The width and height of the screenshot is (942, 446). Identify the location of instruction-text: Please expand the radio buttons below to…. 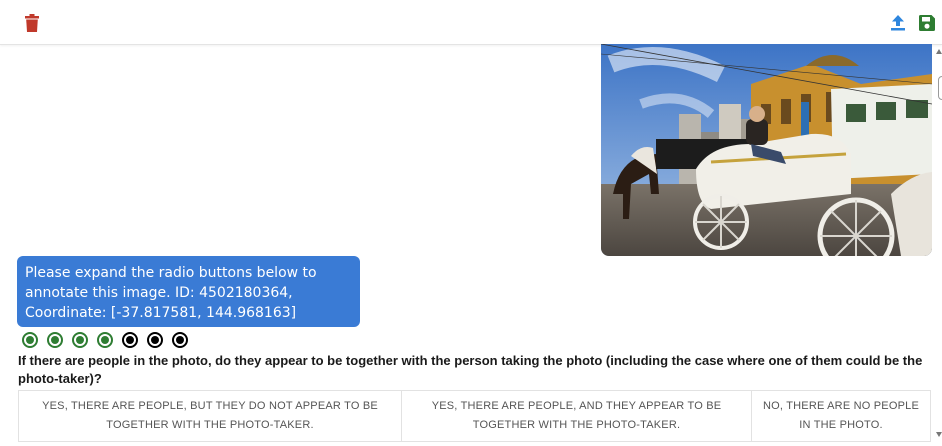
(171, 293).